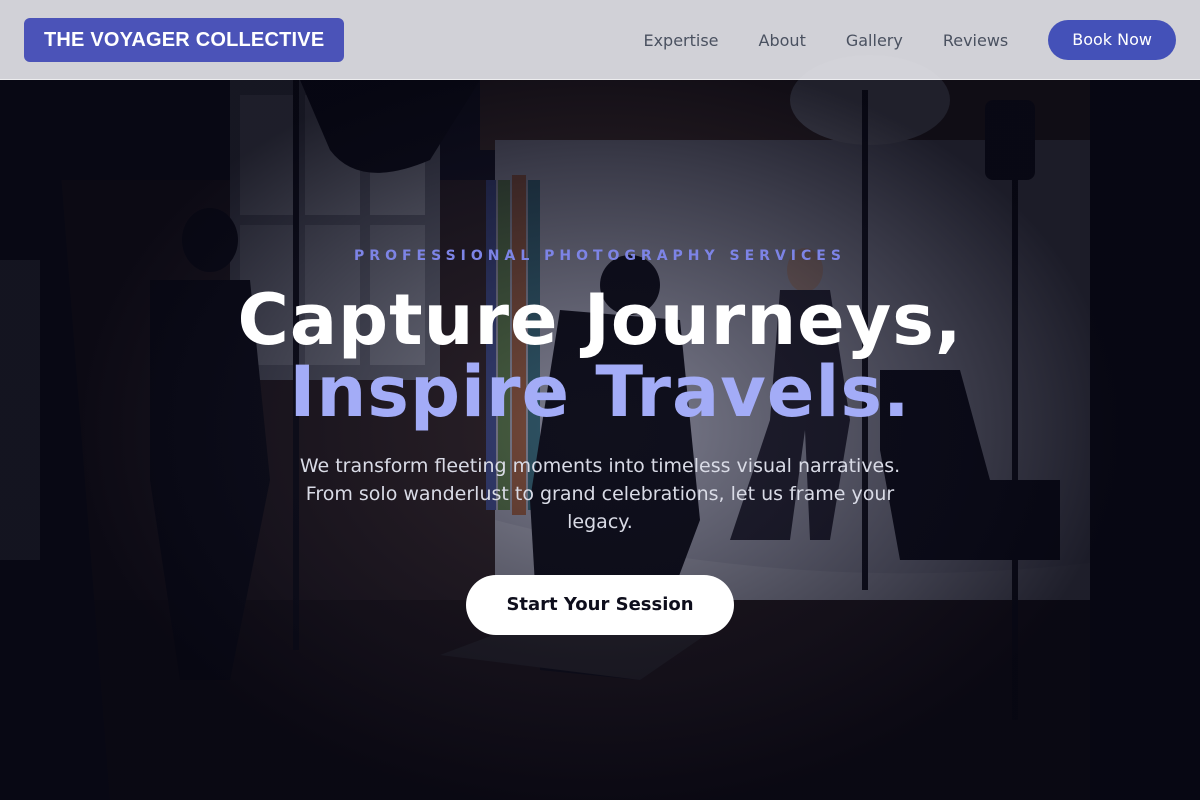  What do you see at coordinates (600, 256) in the screenshot?
I see `hero-eyebrow: PROFESSIONAL PHOTOGRAPHY SERVICES` at bounding box center [600, 256].